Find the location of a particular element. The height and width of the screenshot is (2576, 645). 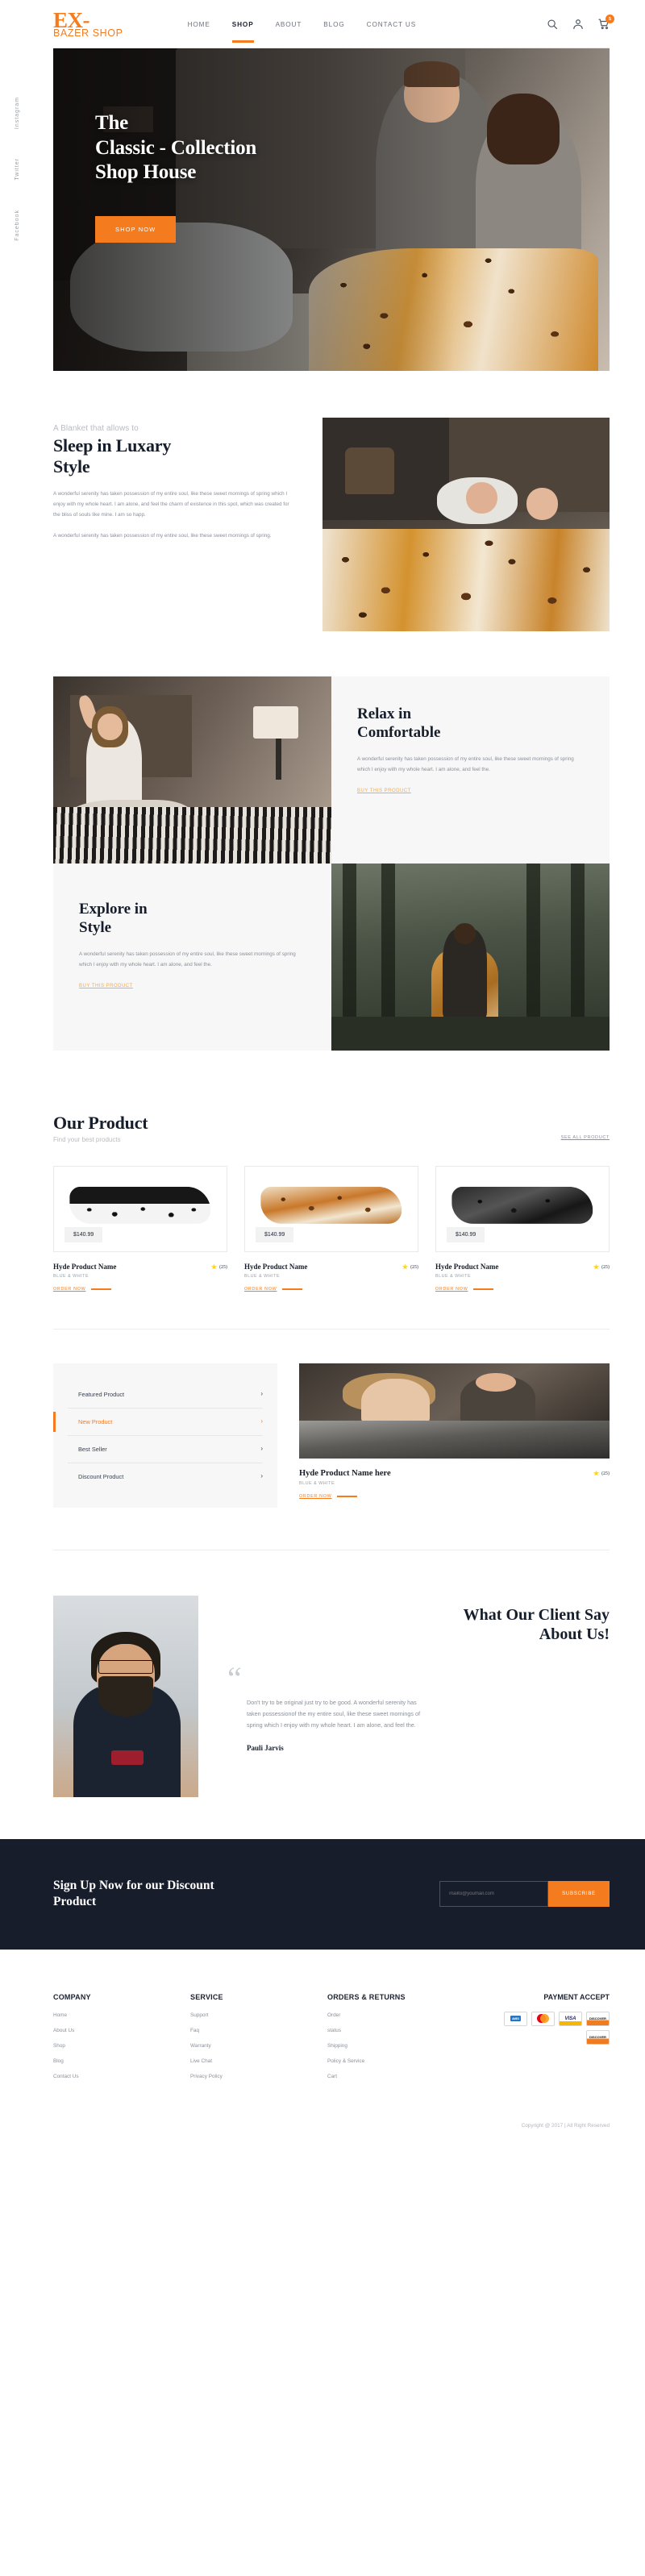

newsletter-form: SUBSCRIBE is located at coordinates (524, 1894).